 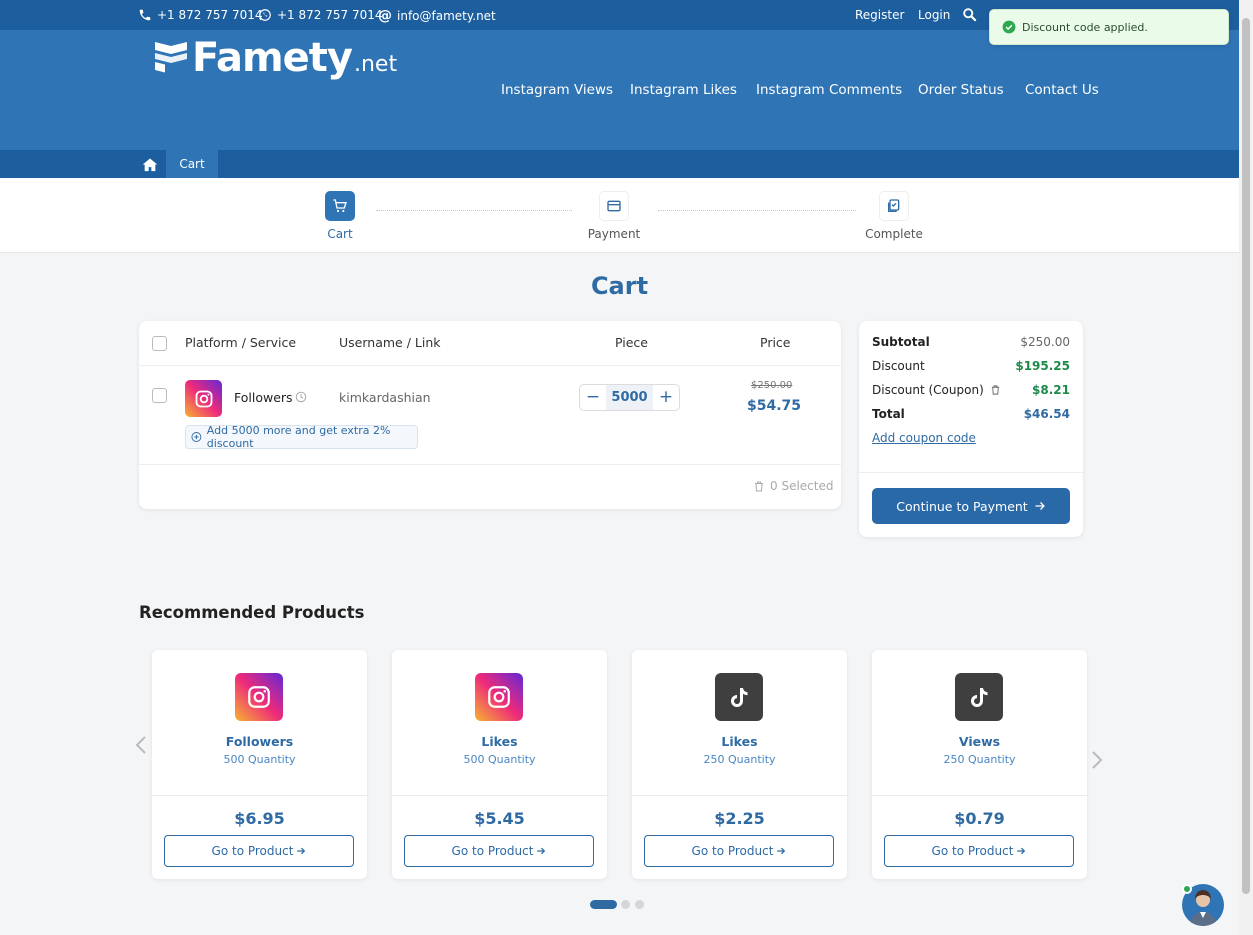 I want to click on old-price: $250.00, so click(x=772, y=385).